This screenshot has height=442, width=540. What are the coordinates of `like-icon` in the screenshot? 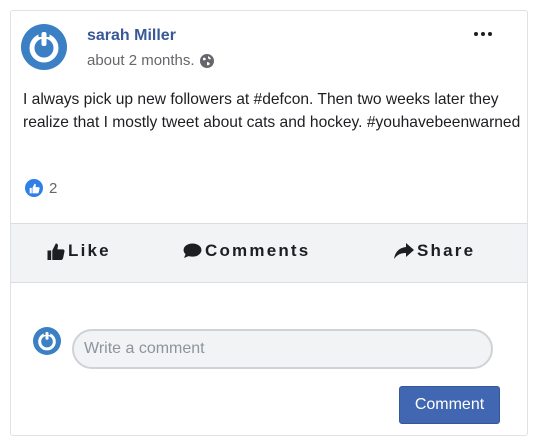 It's located at (34, 188).